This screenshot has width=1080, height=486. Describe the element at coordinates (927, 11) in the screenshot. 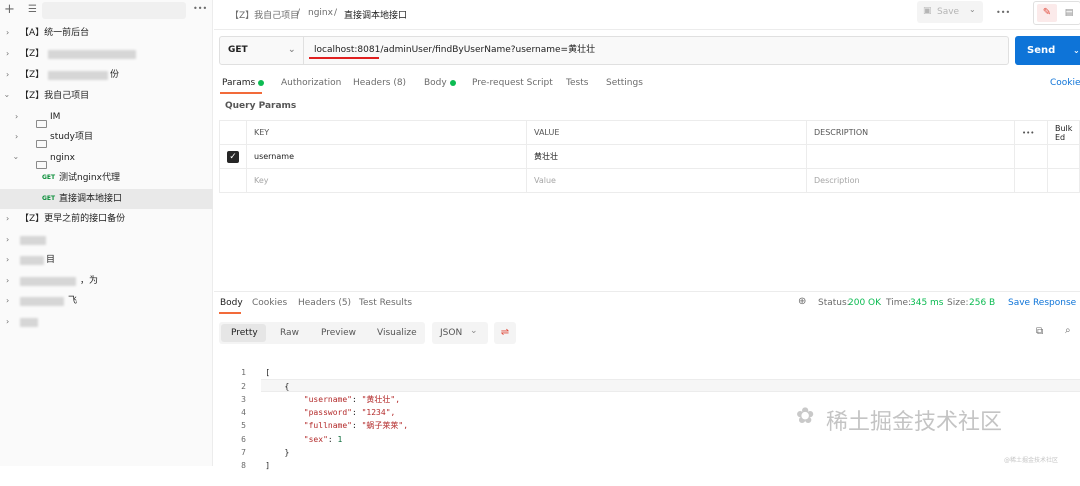

I see `save-icon: ▣` at that location.